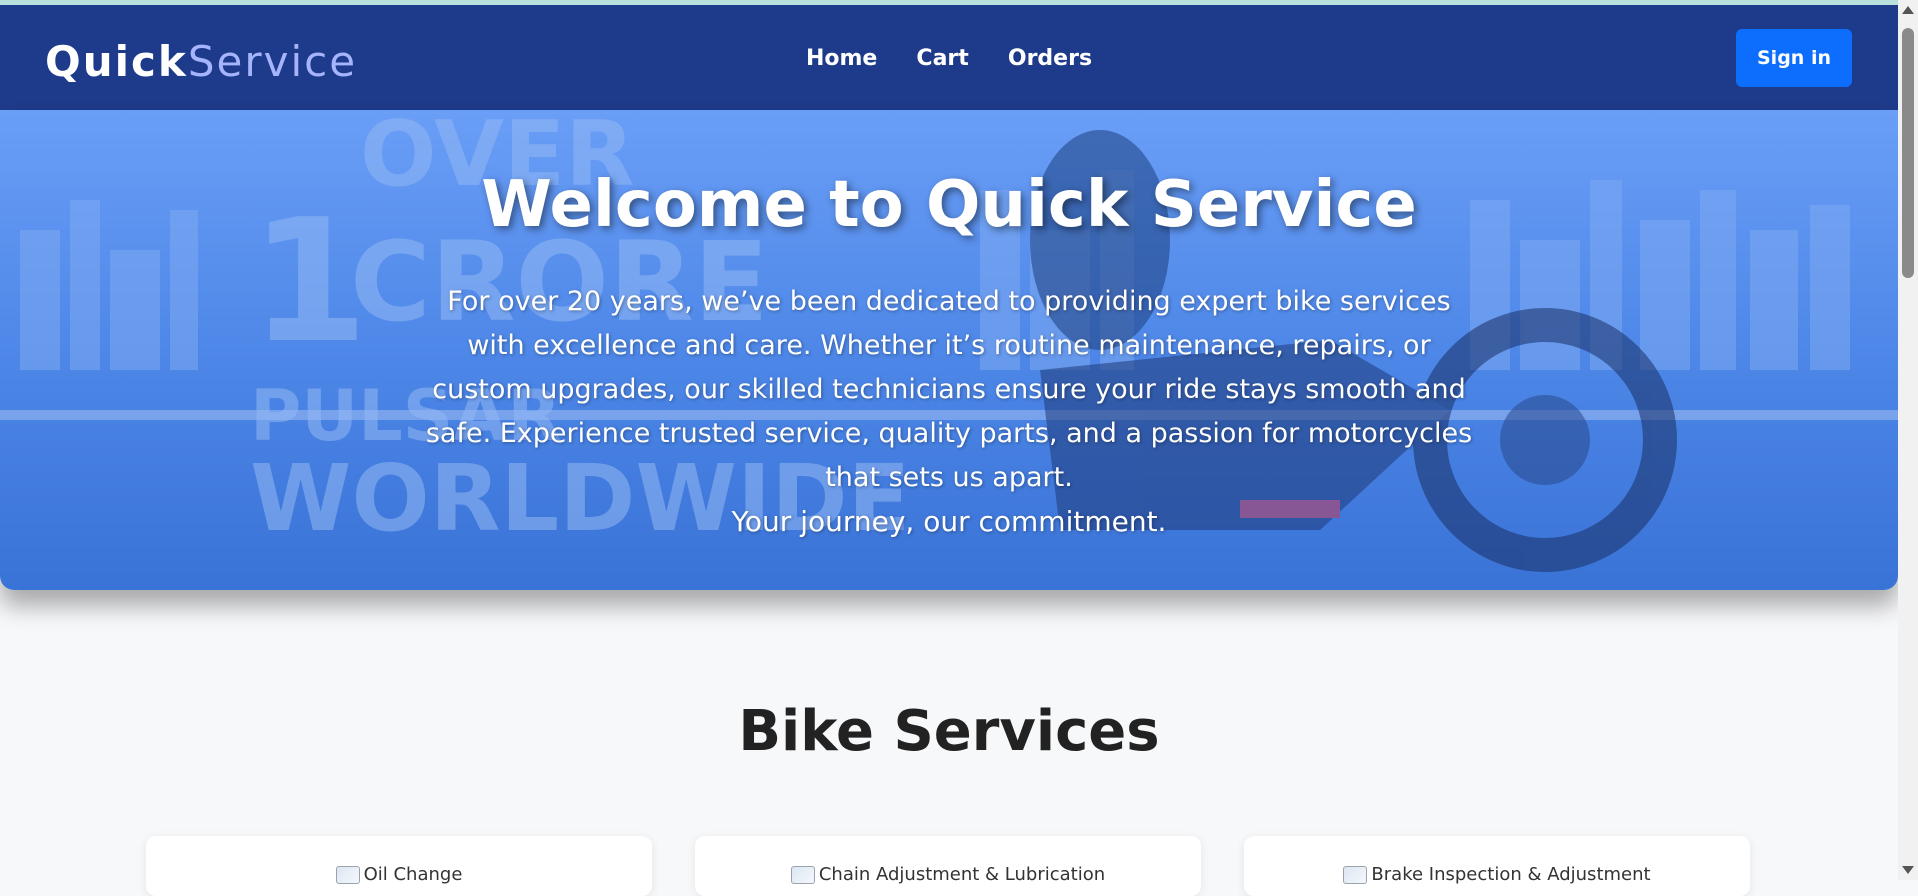 The height and width of the screenshot is (896, 1918). Describe the element at coordinates (841, 59) in the screenshot. I see `nav-home-link: Home` at that location.